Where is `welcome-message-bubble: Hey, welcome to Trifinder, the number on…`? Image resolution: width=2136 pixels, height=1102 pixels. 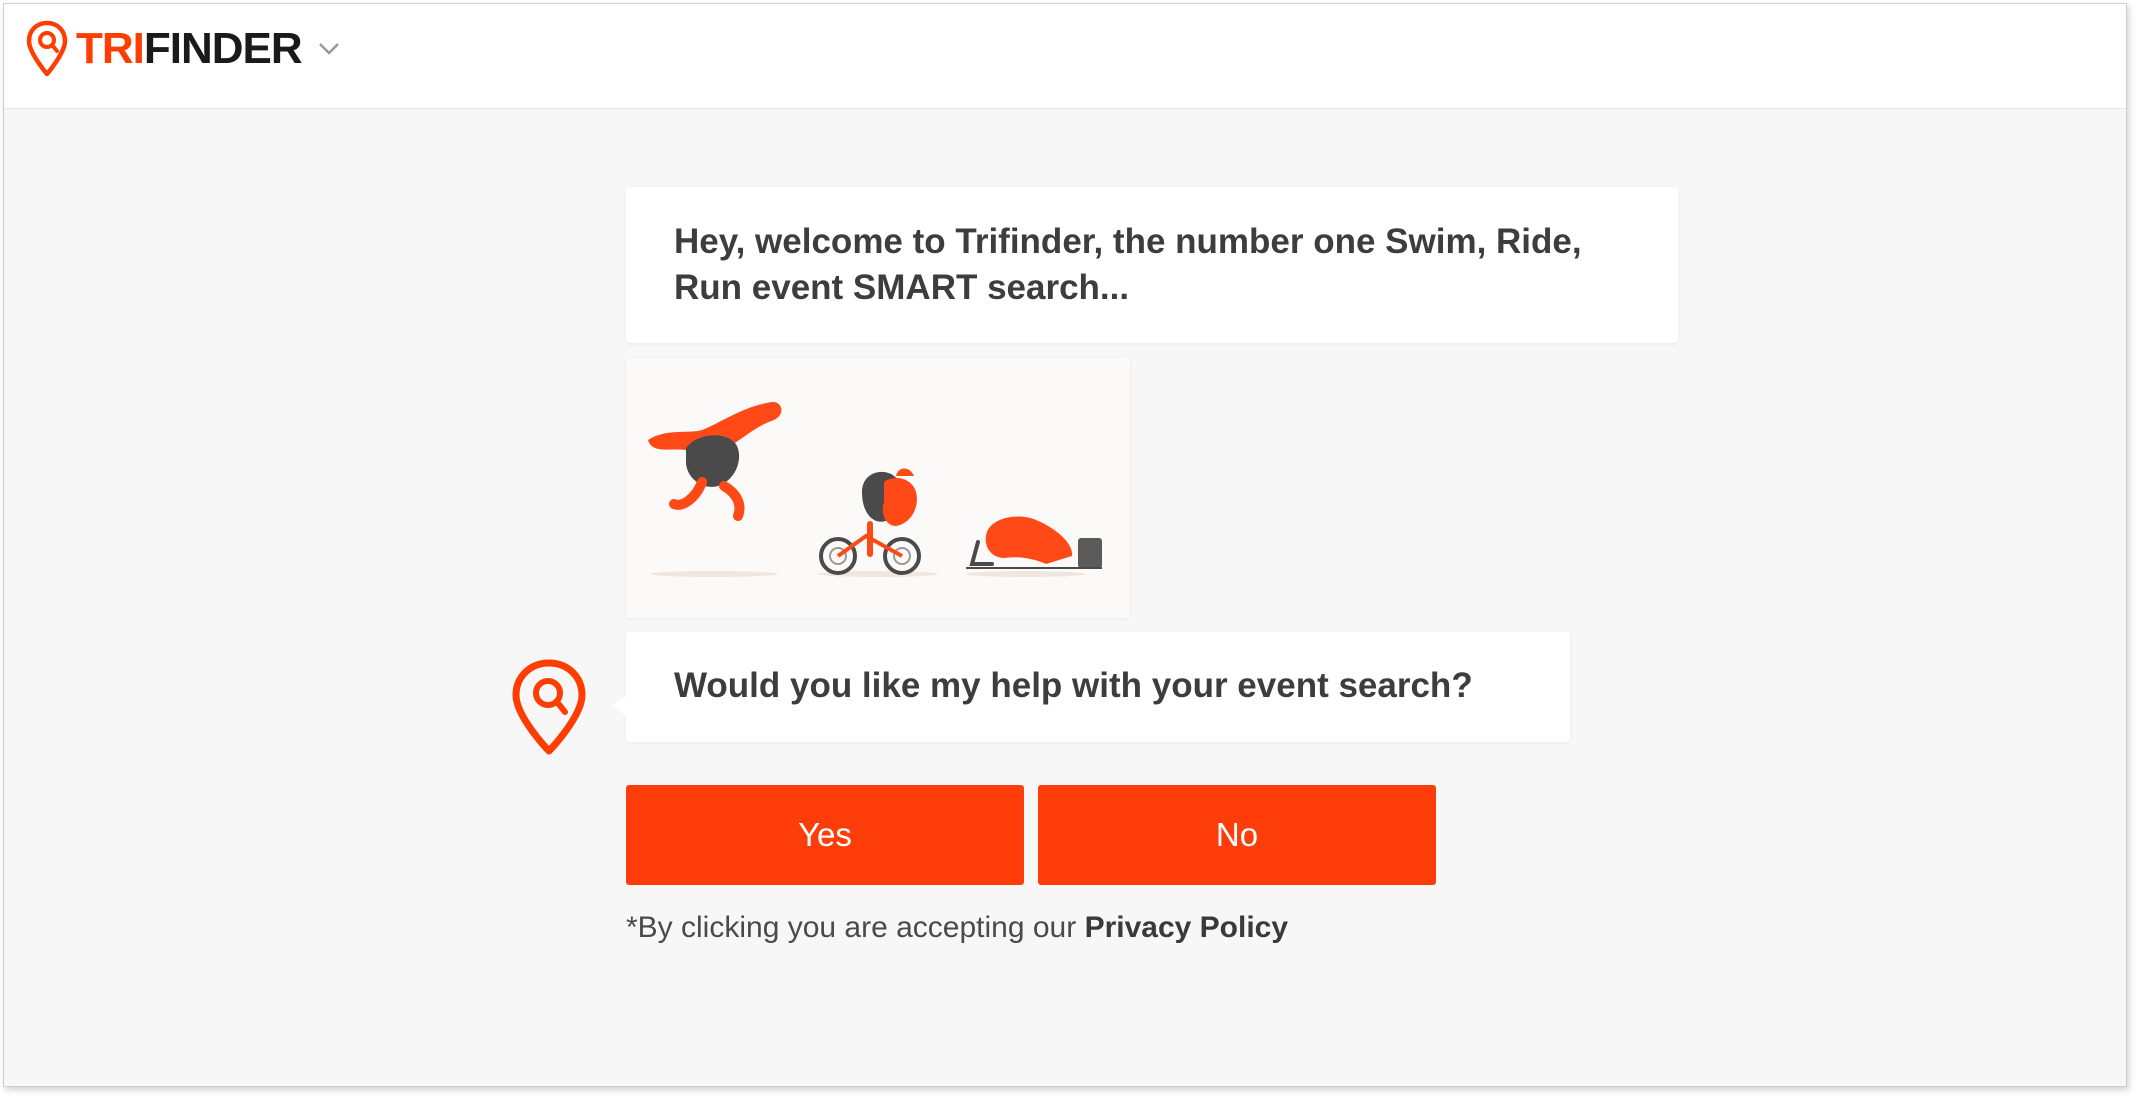
welcome-message-bubble: Hey, welcome to Trifinder, the number on… is located at coordinates (1152, 265).